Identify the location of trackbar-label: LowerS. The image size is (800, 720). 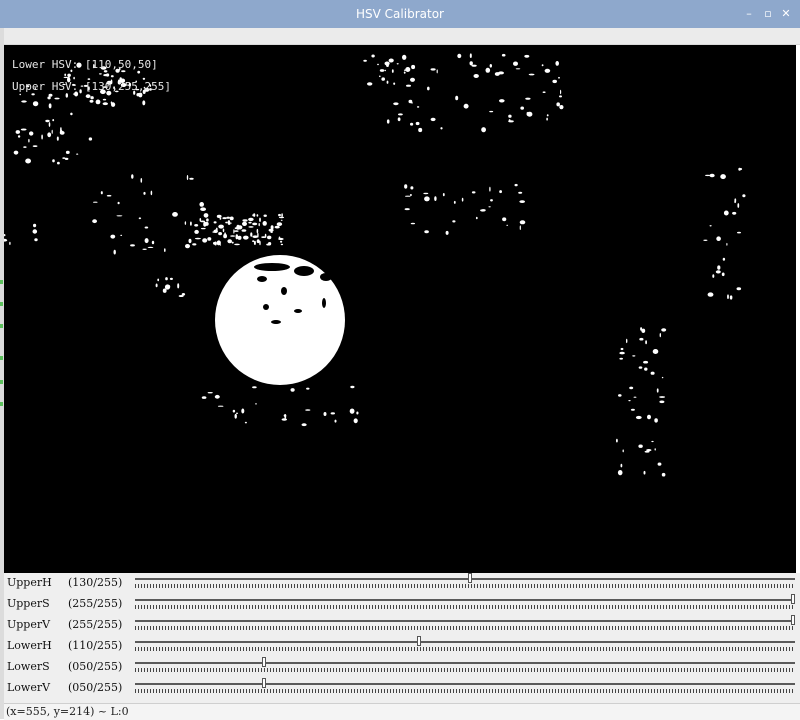
(28, 666).